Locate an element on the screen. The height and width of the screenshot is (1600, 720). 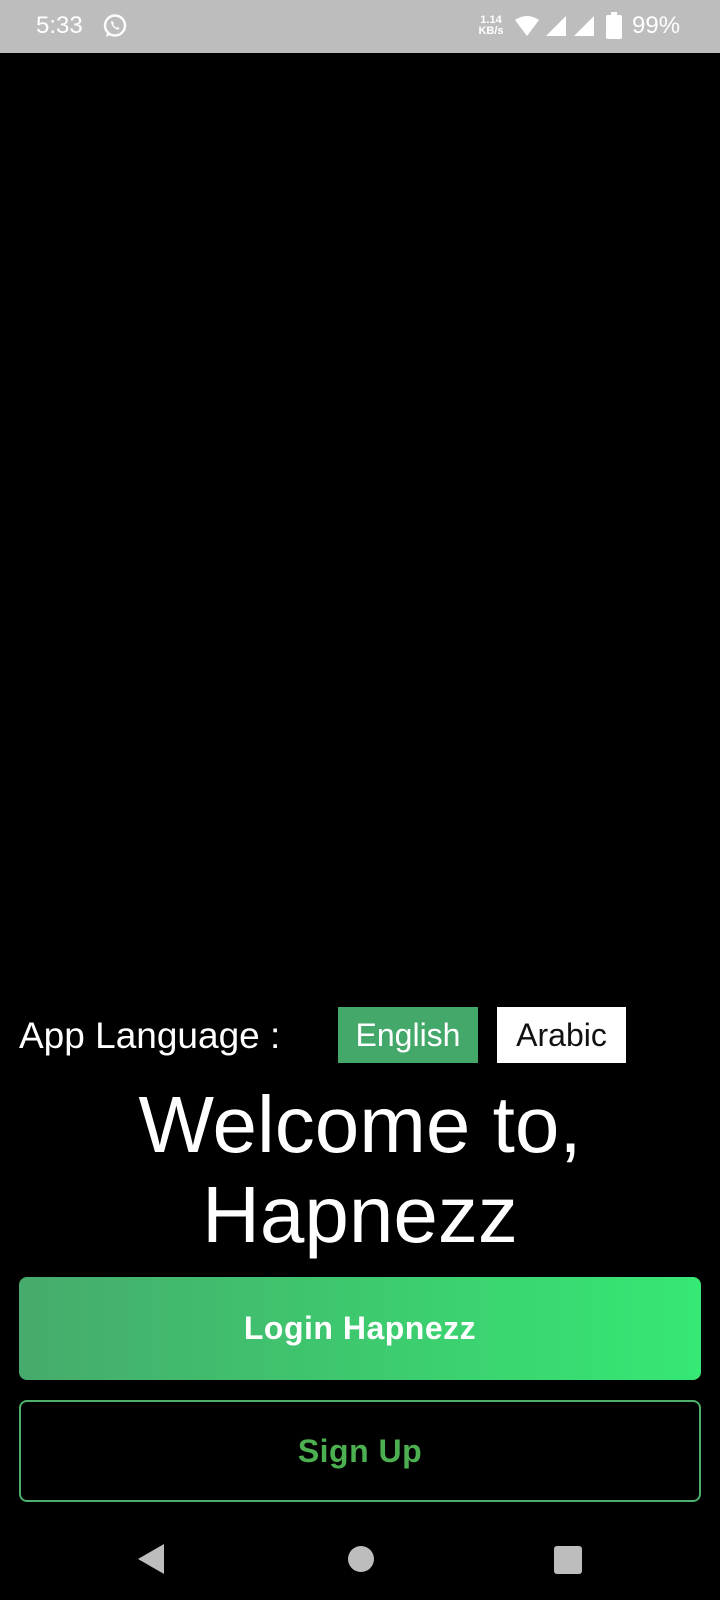
home-icon is located at coordinates (361, 1559).